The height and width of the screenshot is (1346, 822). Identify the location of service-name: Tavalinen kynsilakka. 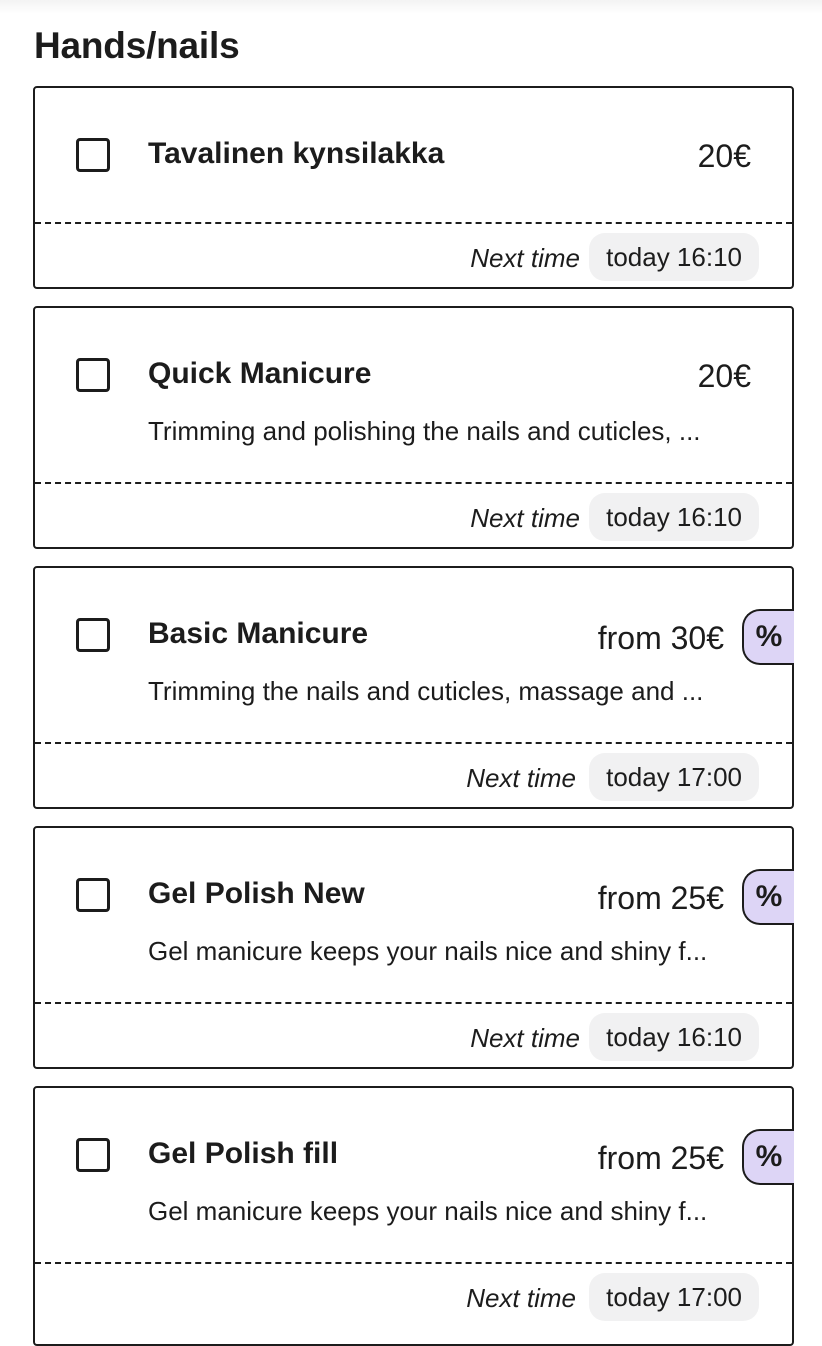
(296, 153).